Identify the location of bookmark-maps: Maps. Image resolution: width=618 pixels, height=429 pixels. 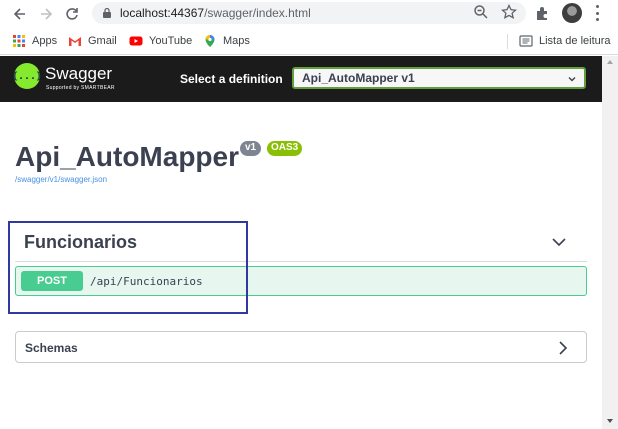
(226, 41).